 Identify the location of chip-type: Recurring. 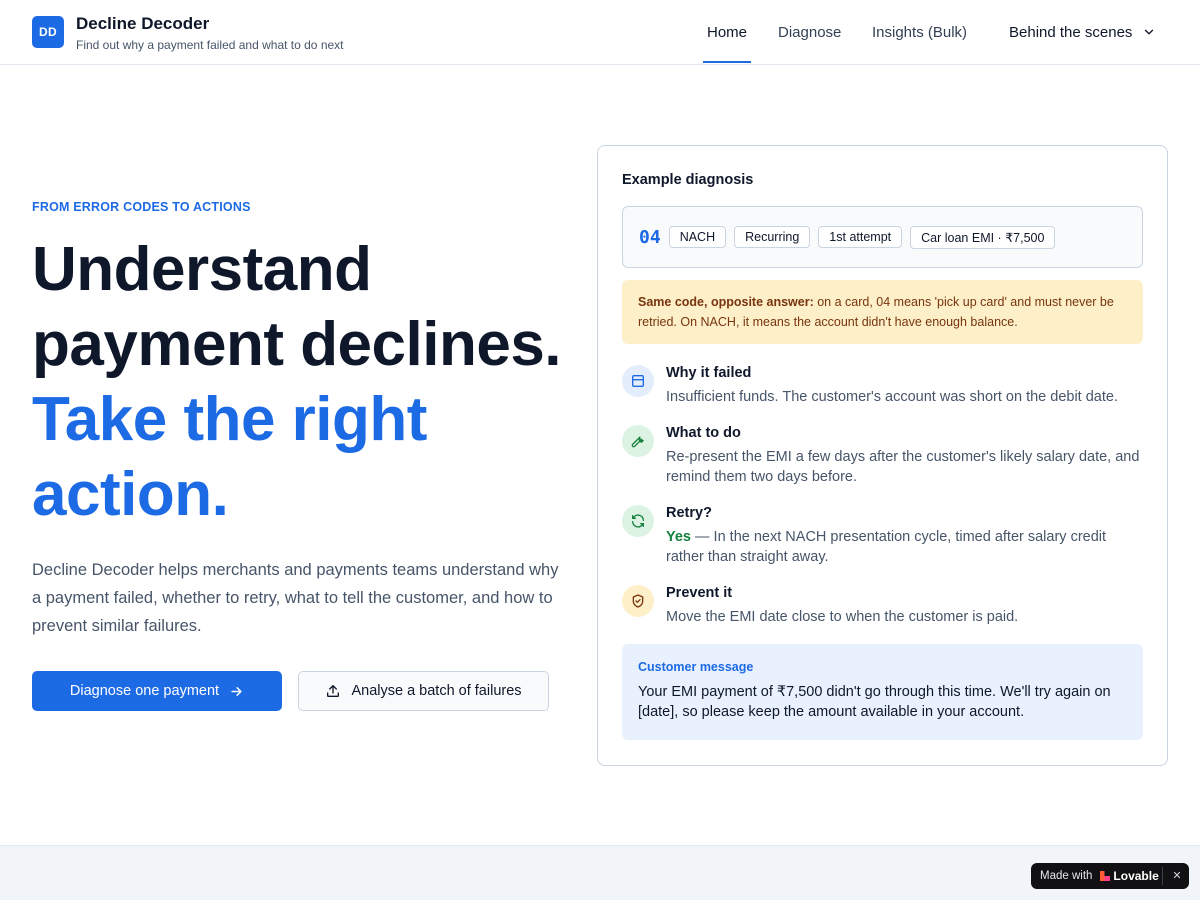
(772, 237).